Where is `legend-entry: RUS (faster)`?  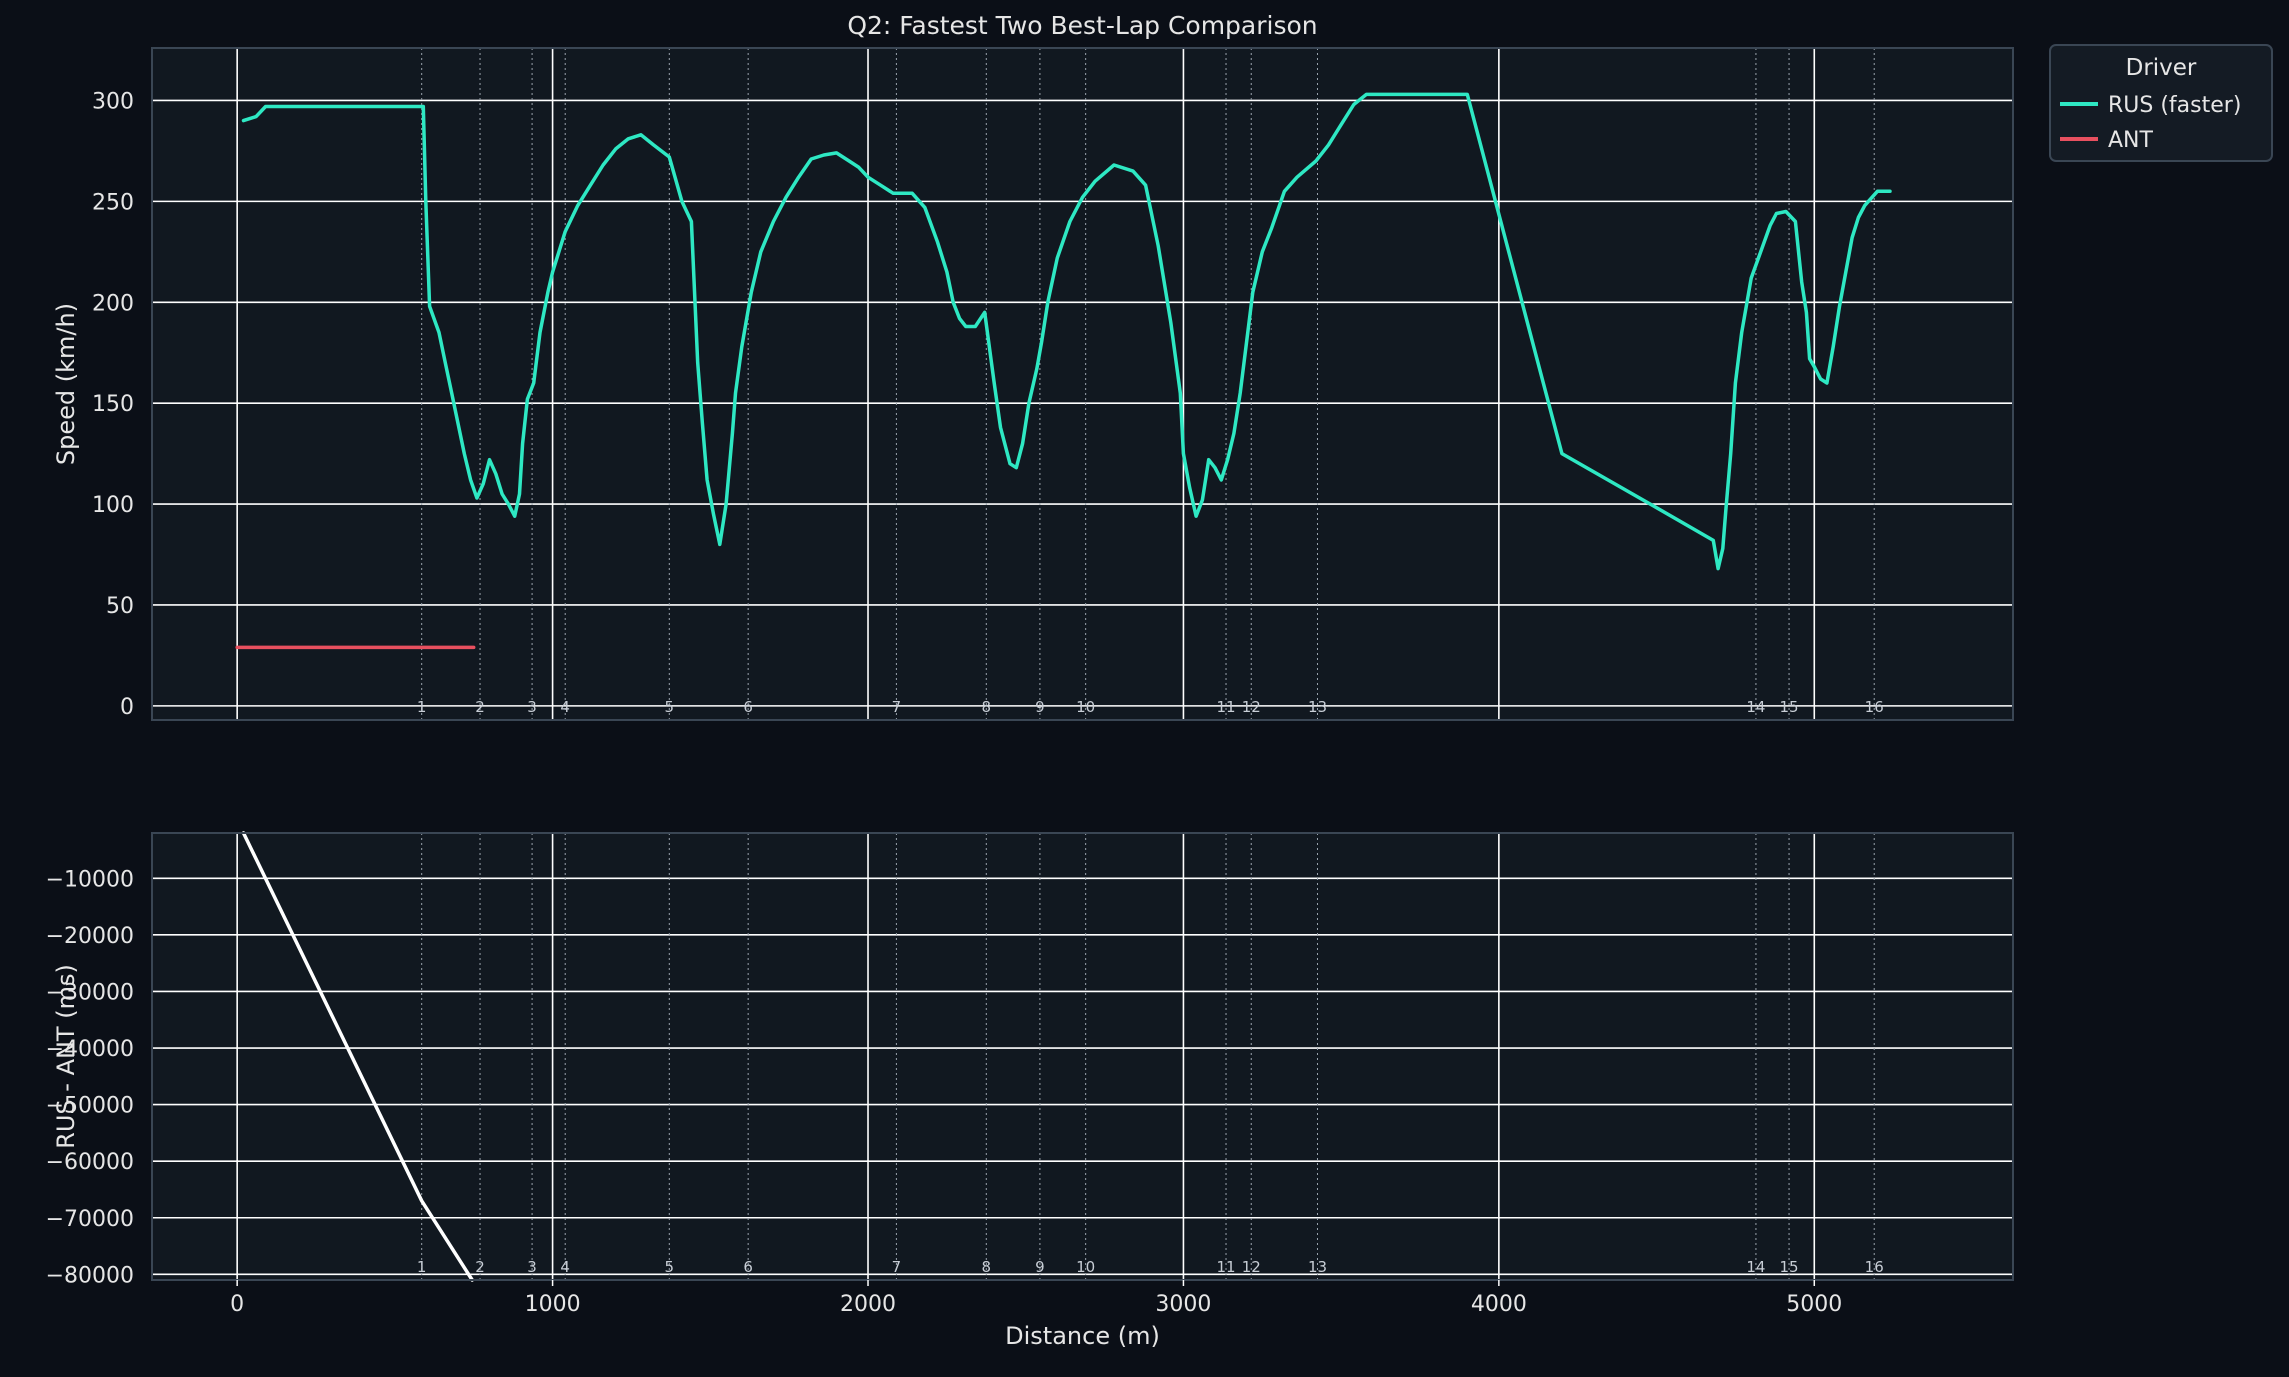 legend-entry: RUS (faster) is located at coordinates (2174, 105).